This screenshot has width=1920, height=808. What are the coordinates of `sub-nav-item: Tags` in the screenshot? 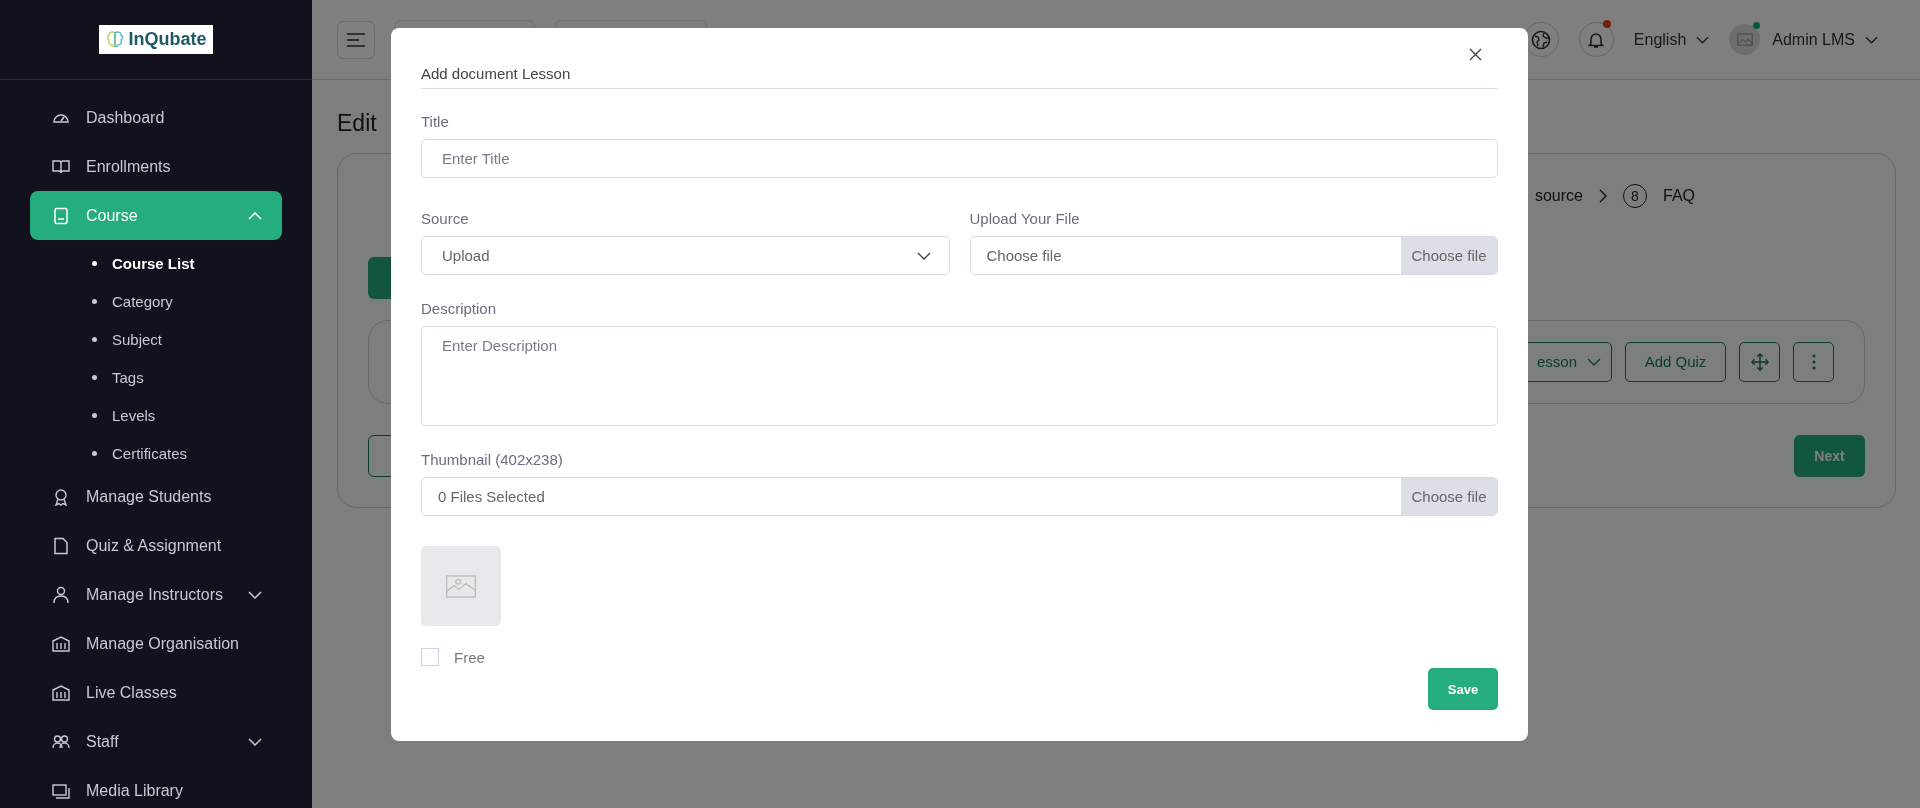 It's located at (118, 377).